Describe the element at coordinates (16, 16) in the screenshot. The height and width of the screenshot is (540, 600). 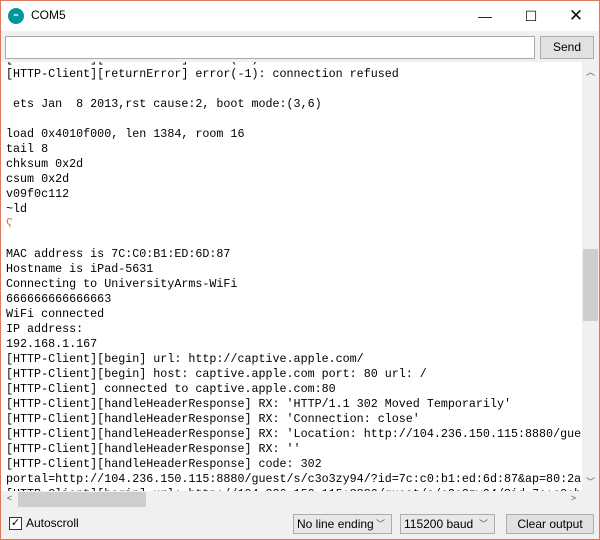
I see `arduino-logo-icon: ∞` at that location.